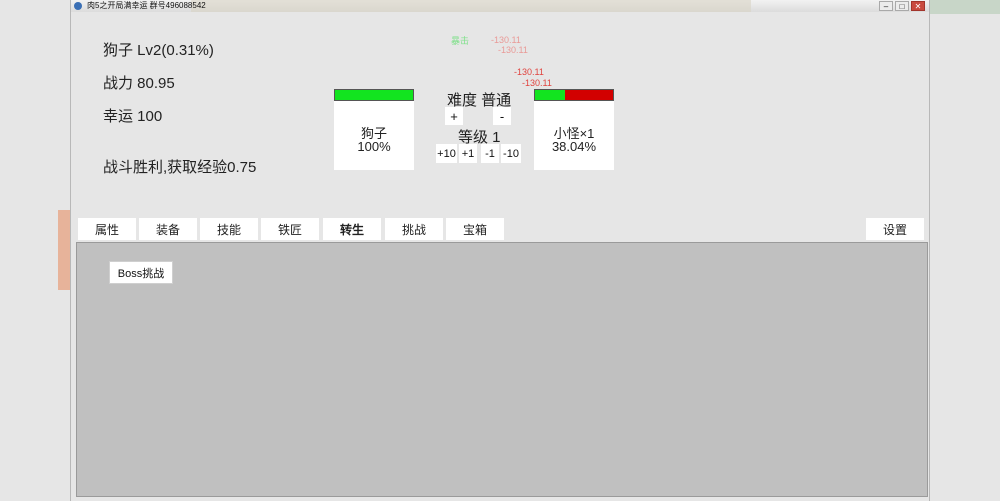 This screenshot has height=501, width=1000. What do you see at coordinates (574, 146) in the screenshot?
I see `enemy-card-percent: 38.04%` at bounding box center [574, 146].